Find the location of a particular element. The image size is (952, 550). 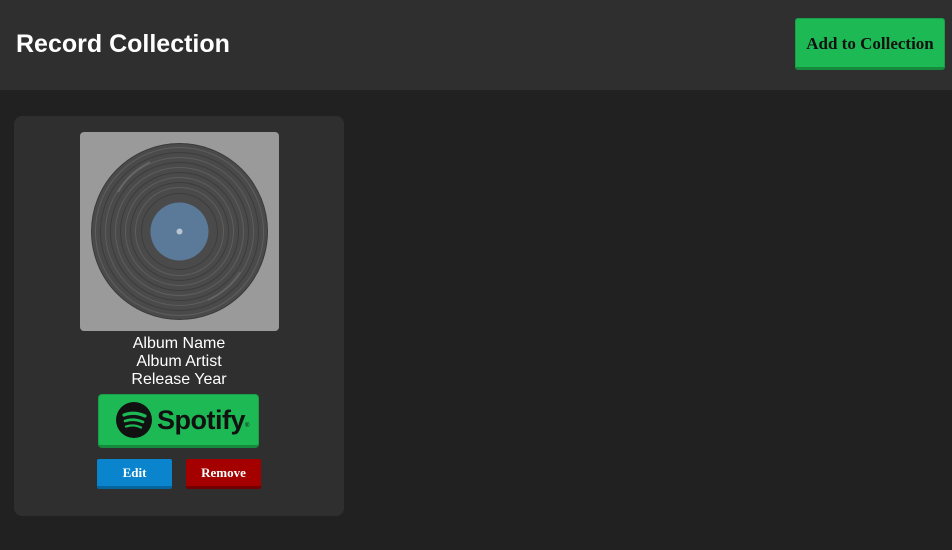

spotify-wordmark: Spotify® is located at coordinates (203, 420).